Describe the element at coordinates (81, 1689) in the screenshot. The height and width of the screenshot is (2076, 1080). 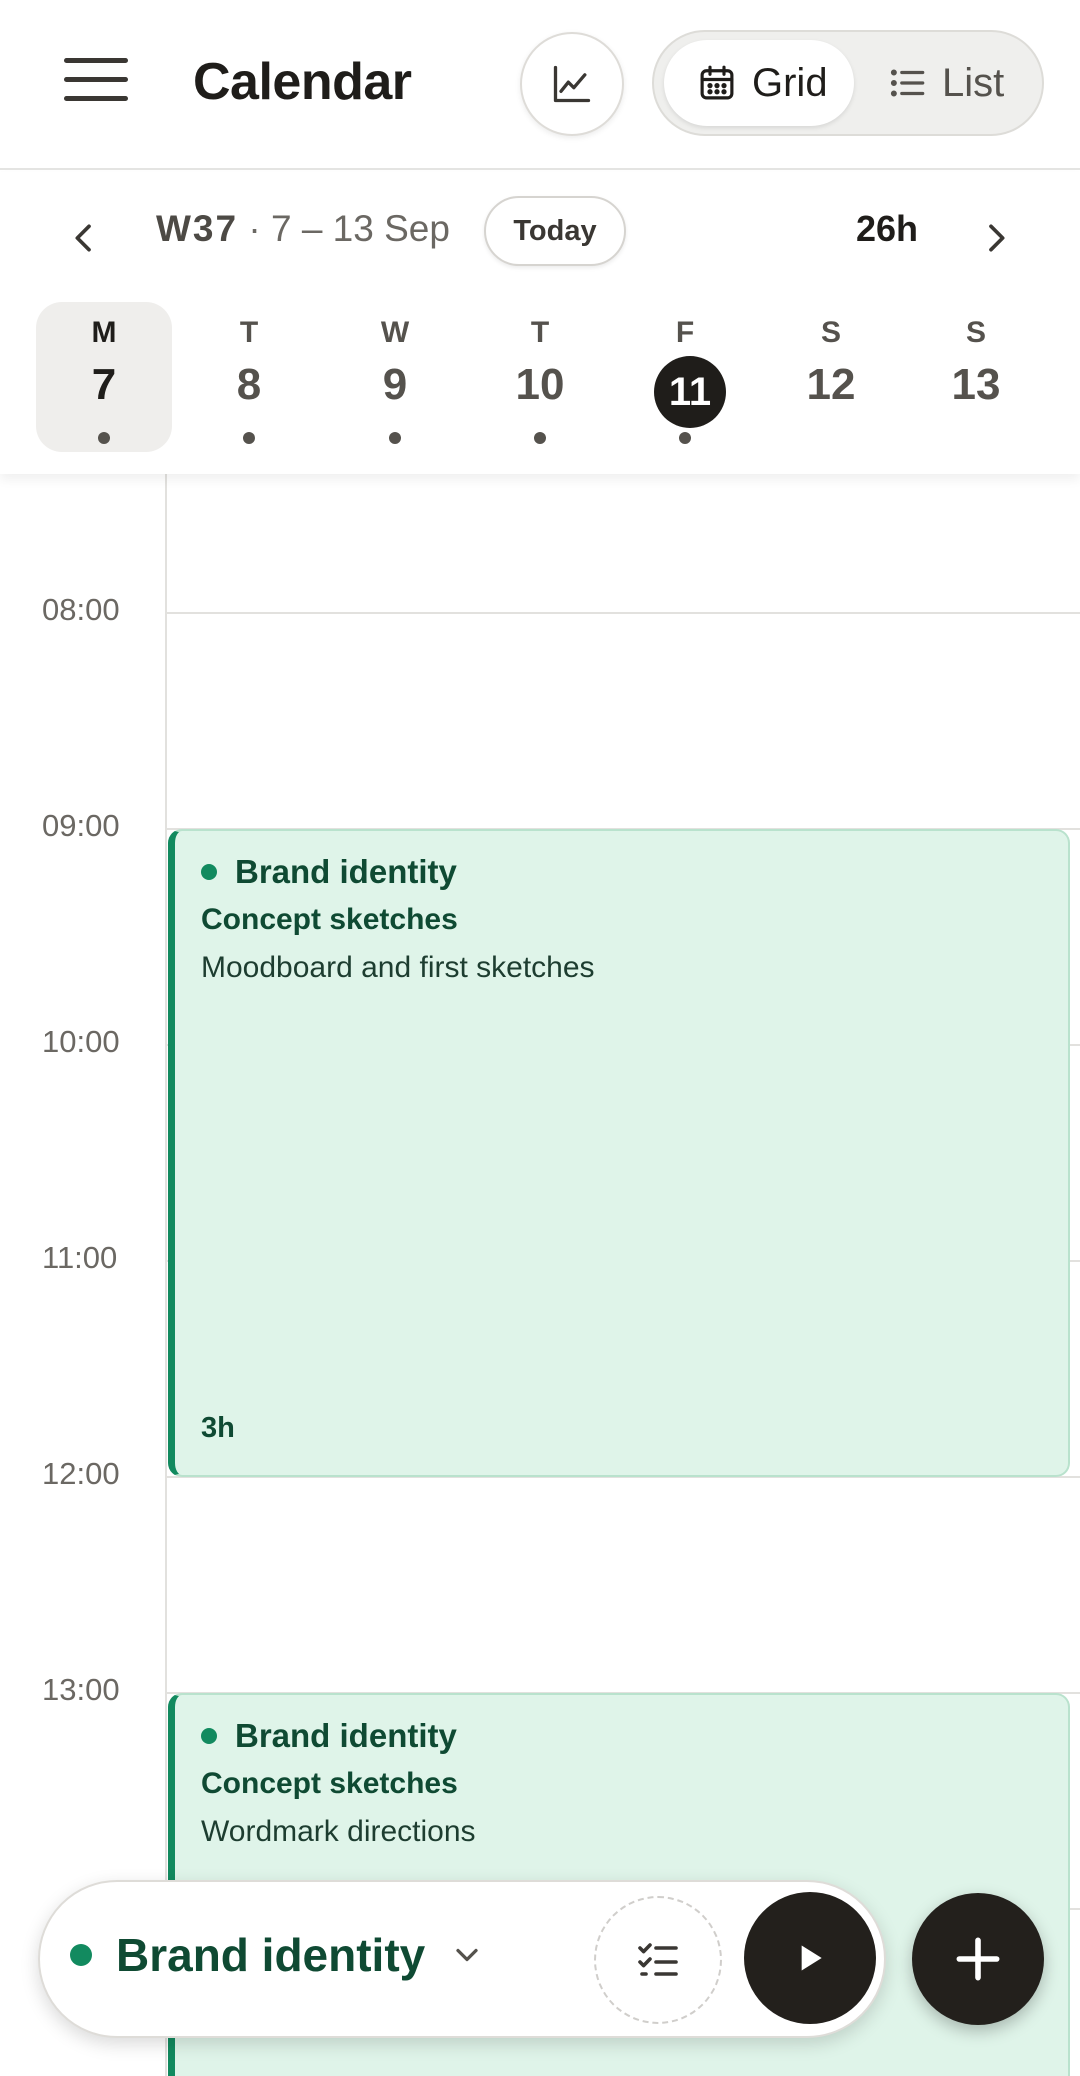
I see `hour-label: 13:00` at that location.